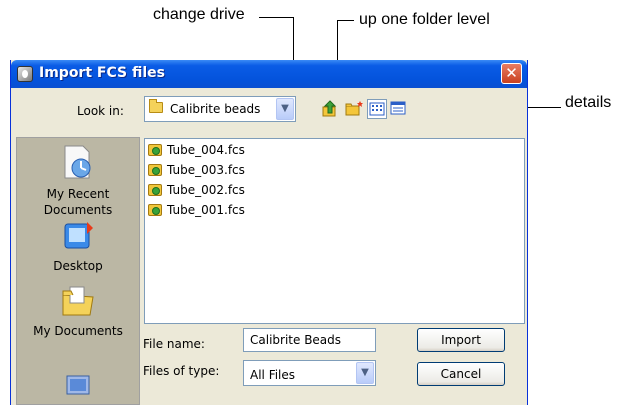 This screenshot has width=618, height=405. I want to click on file-type-value: All Files, so click(273, 375).